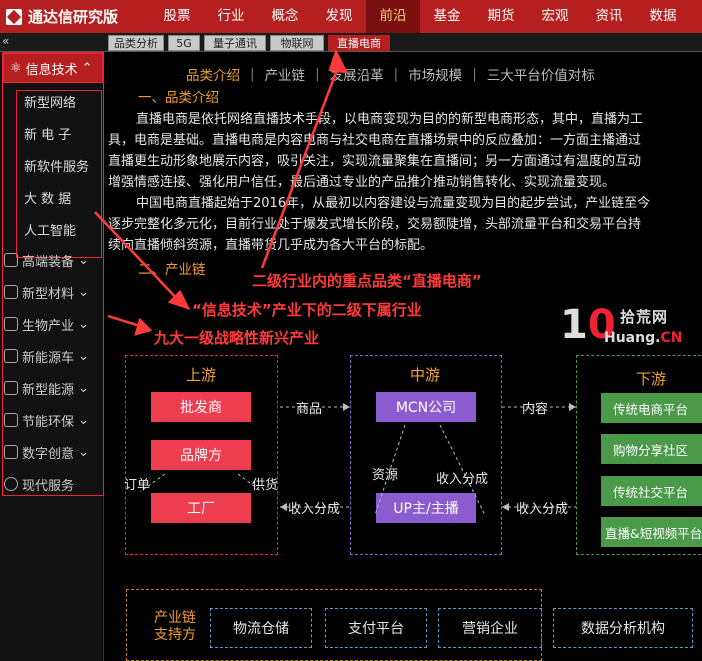 This screenshot has height=661, width=702. Describe the element at coordinates (137, 485) in the screenshot. I see `label-order: 订单` at that location.